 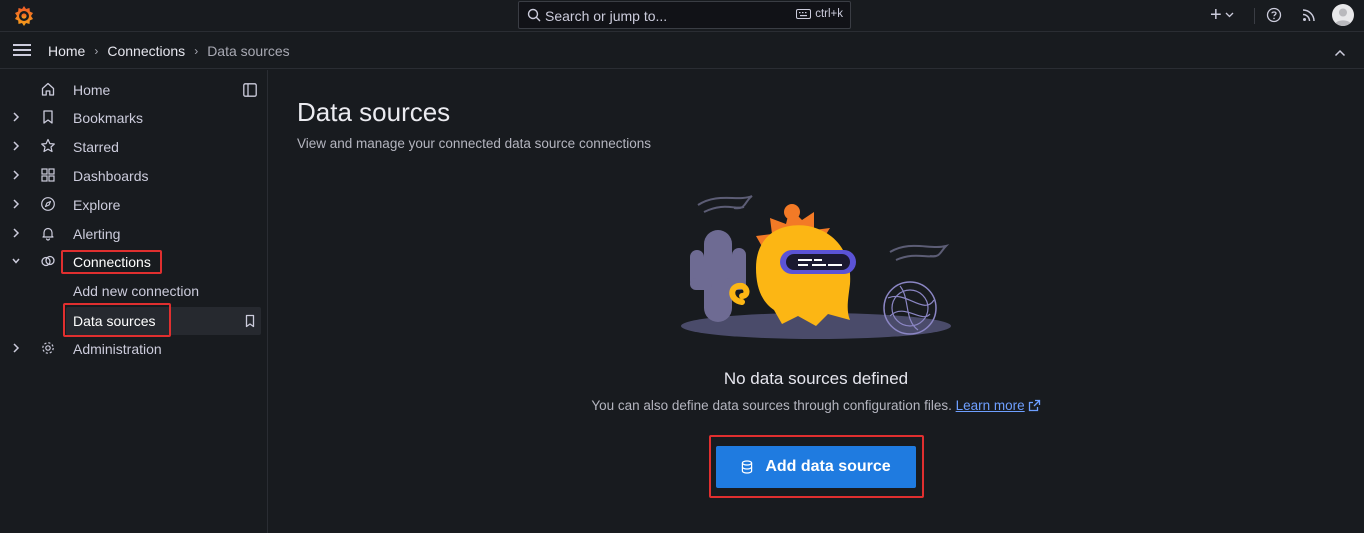 What do you see at coordinates (117, 349) in the screenshot?
I see `sidebar-item-label: Administration` at bounding box center [117, 349].